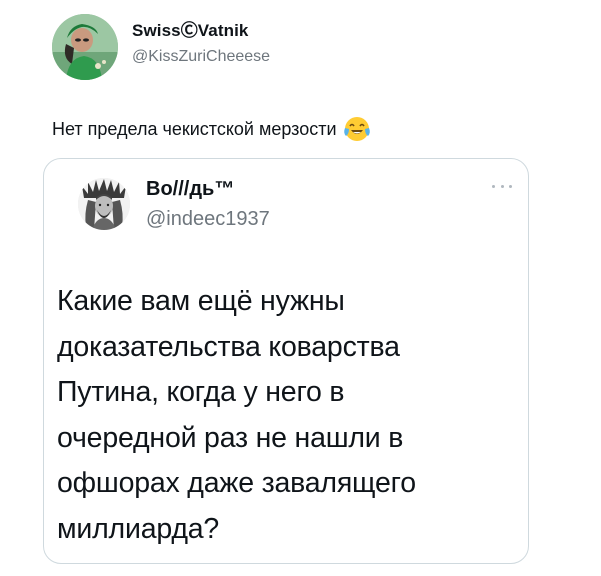 Image resolution: width=601 pixels, height=576 pixels. Describe the element at coordinates (208, 189) in the screenshot. I see `quoted-author-display-name: Во///дь™` at that location.